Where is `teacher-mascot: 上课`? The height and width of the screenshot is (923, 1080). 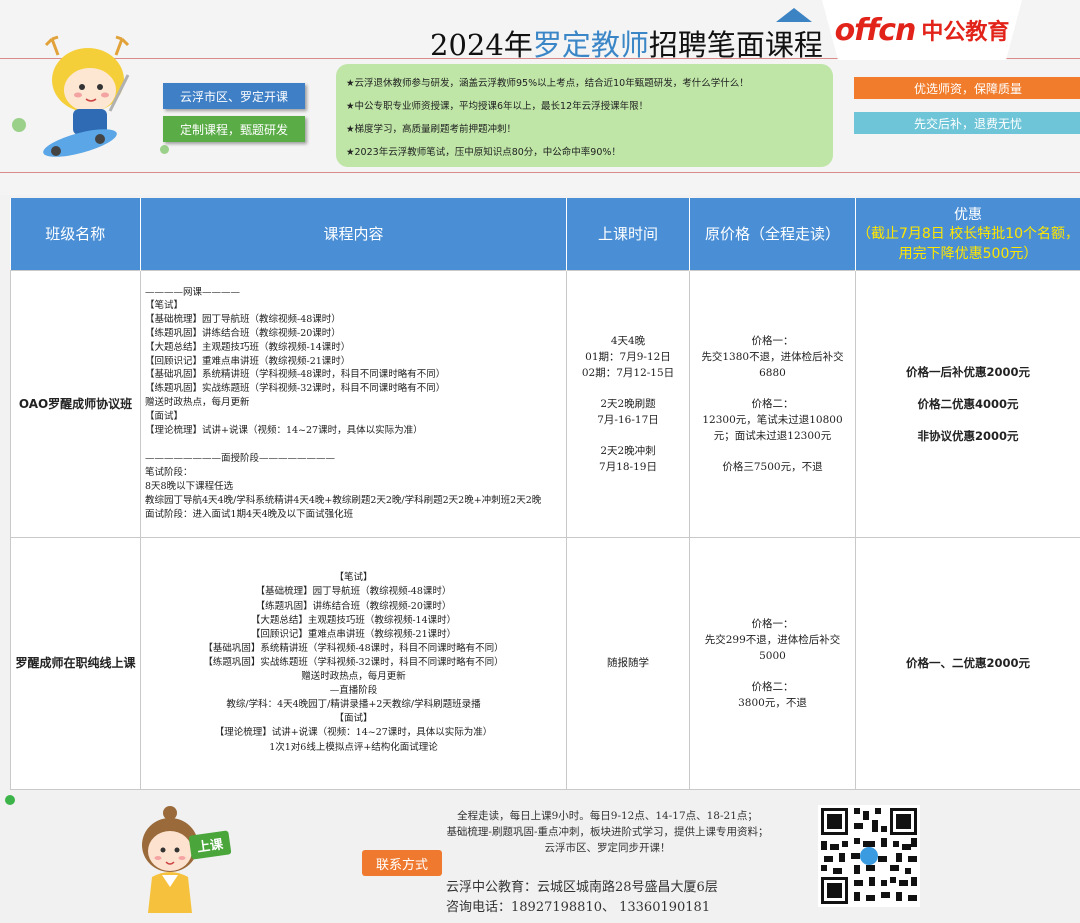 teacher-mascot: 上课 is located at coordinates (187, 859).